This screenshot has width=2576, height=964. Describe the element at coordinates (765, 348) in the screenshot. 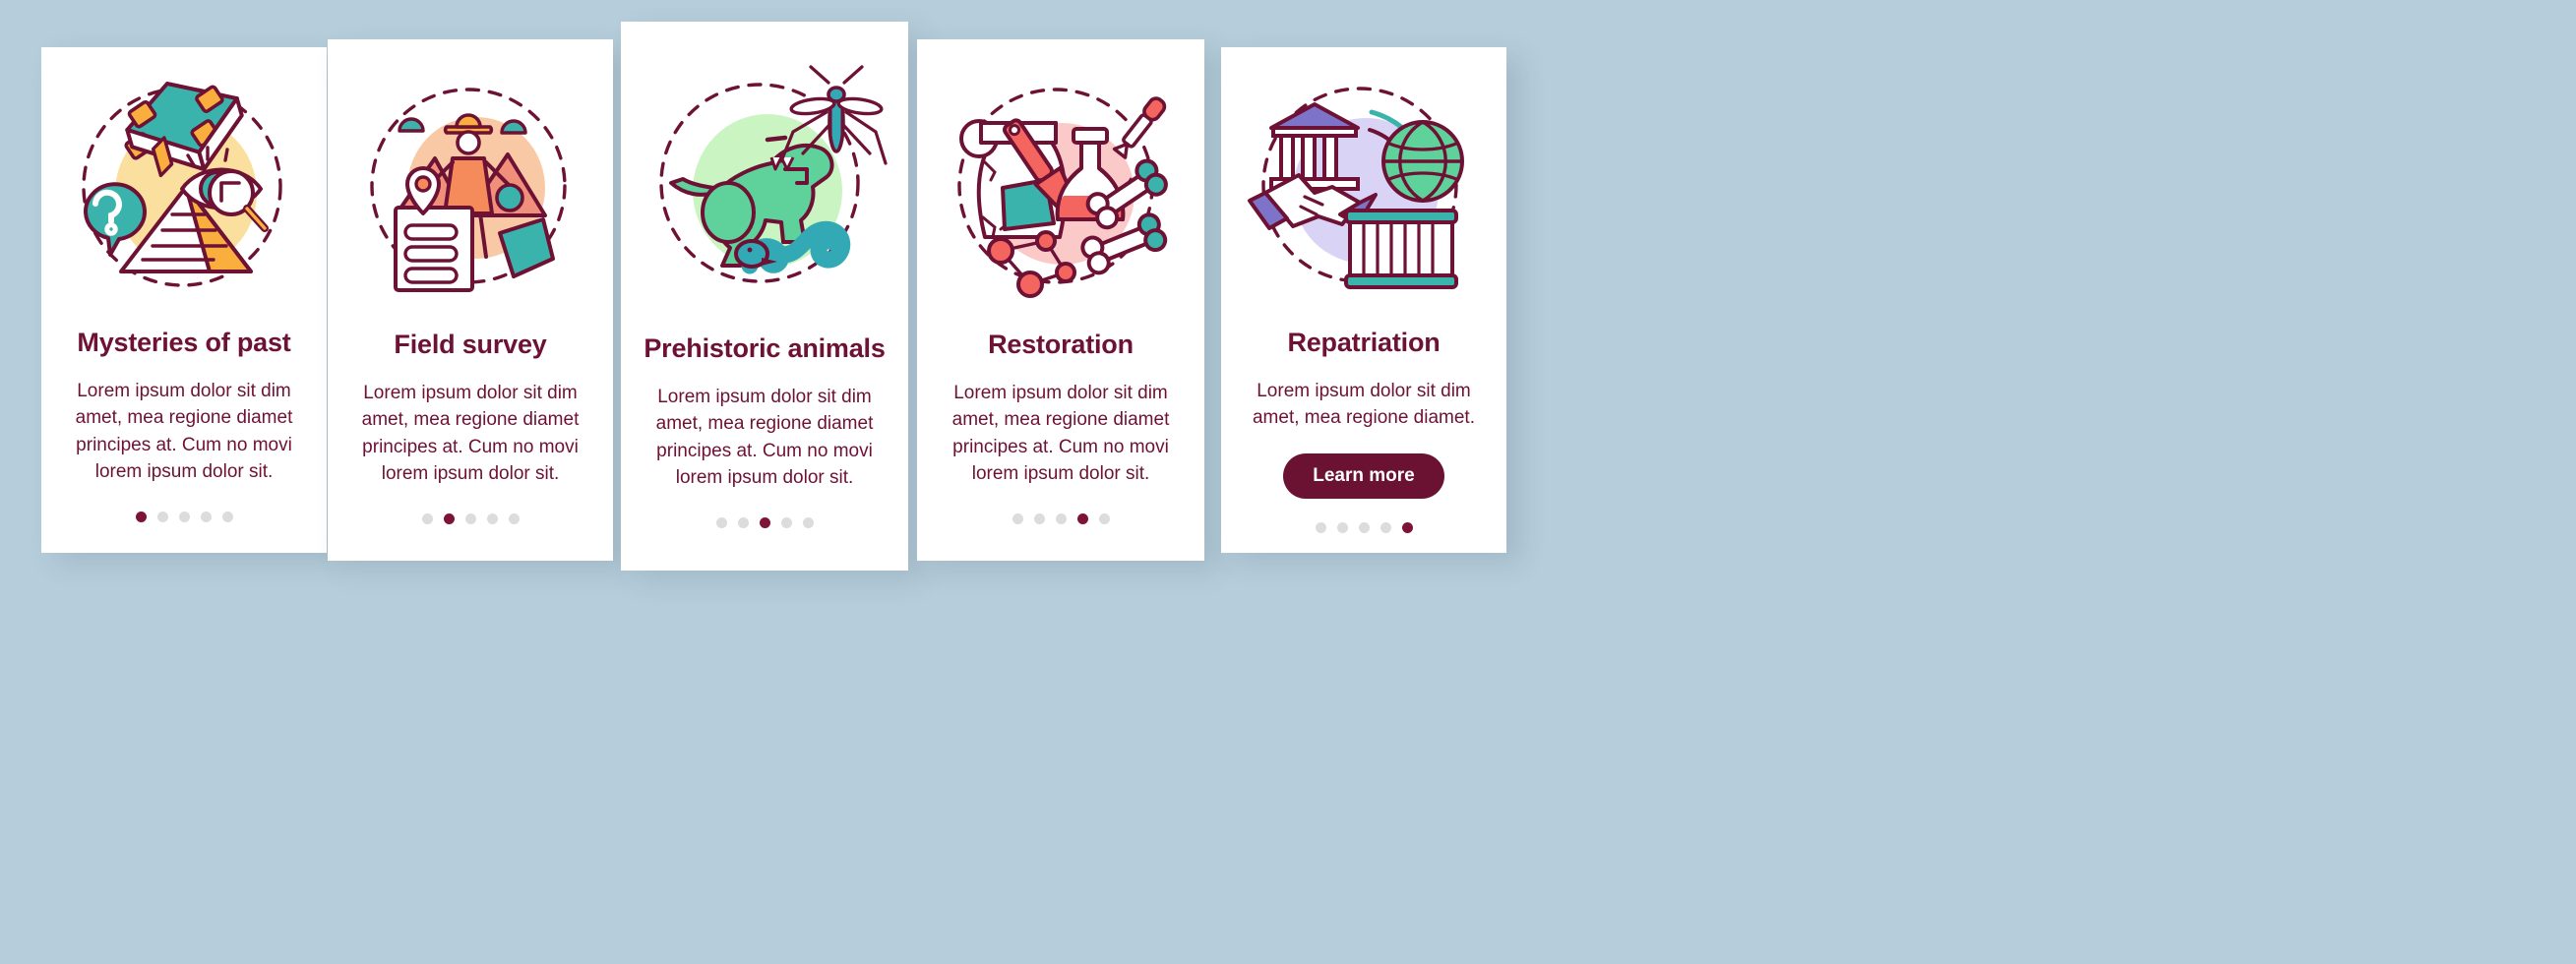

I see `card-title: Prehistoric animals` at that location.